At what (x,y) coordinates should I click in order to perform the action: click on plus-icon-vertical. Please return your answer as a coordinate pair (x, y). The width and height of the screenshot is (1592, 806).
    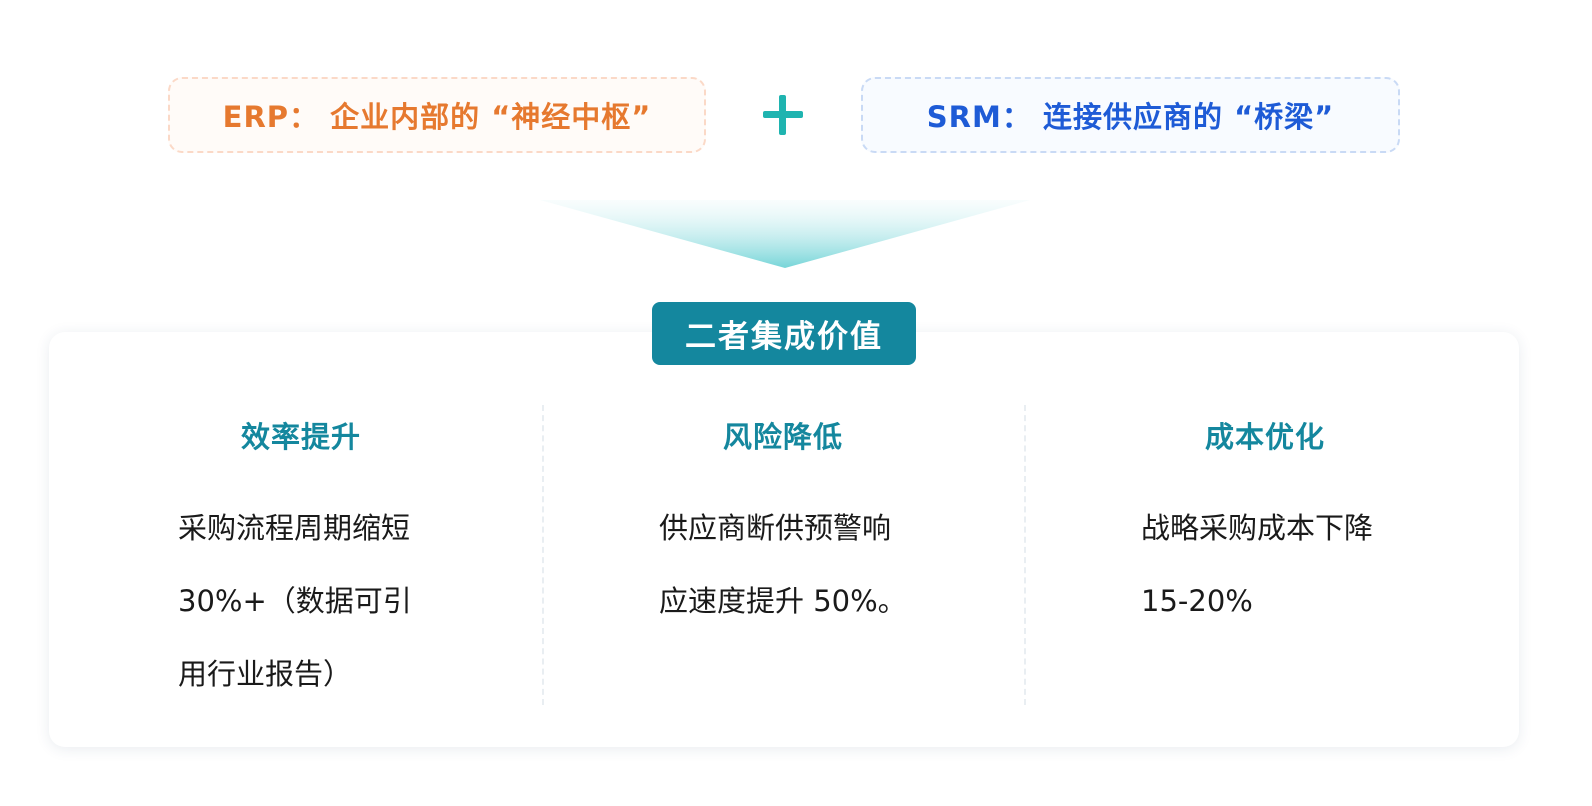
    Looking at the image, I should click on (782, 115).